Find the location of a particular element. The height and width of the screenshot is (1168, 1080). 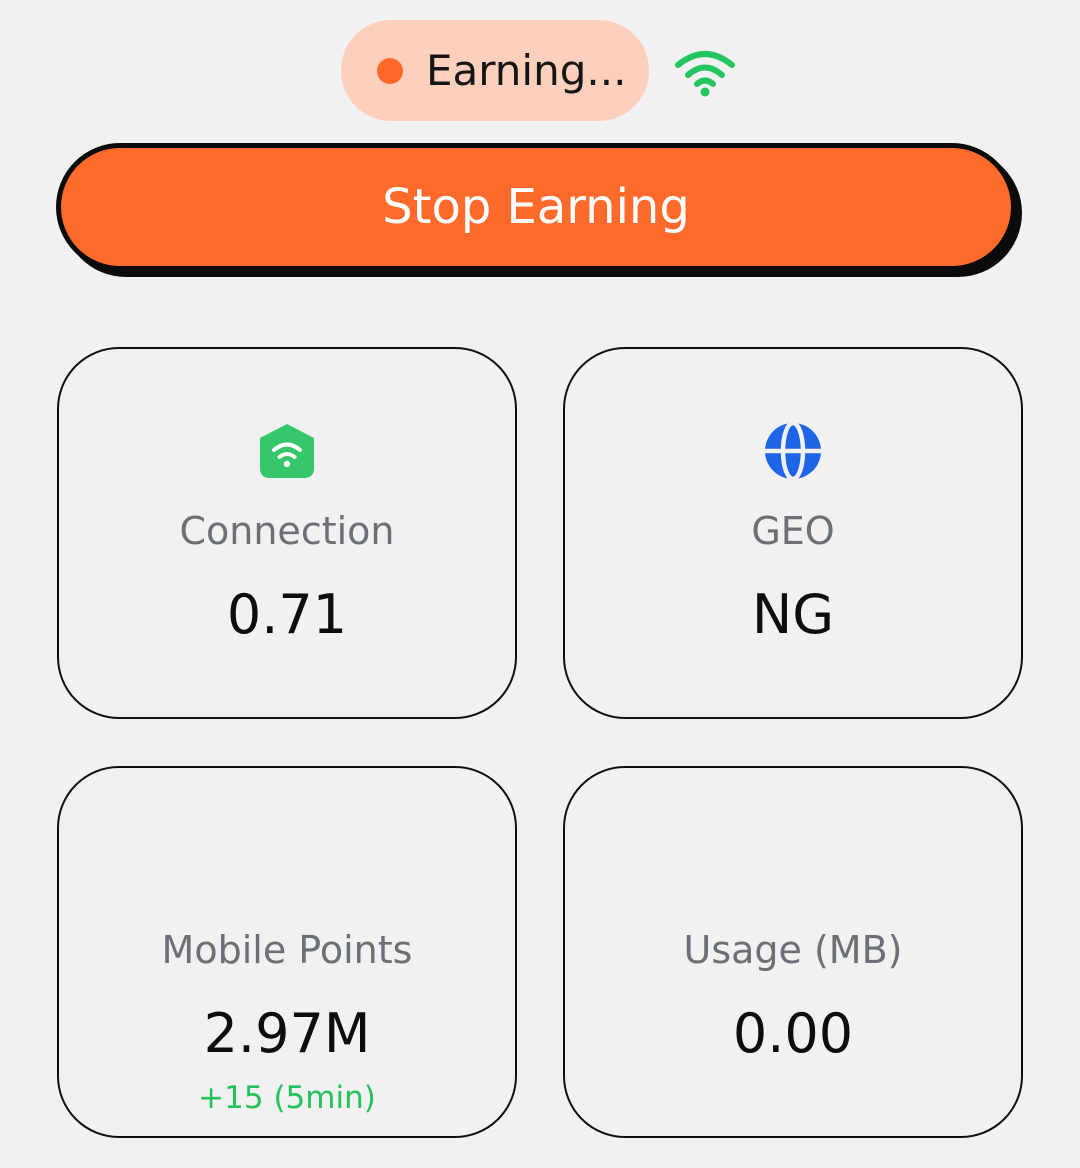

mobile-points-delta: +15 (5min) is located at coordinates (287, 1098).